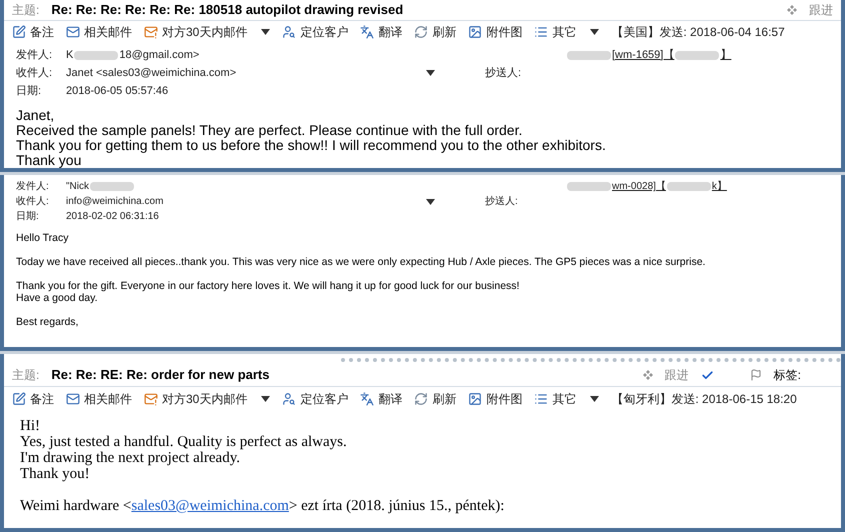 This screenshot has height=532, width=845. What do you see at coordinates (707, 375) in the screenshot?
I see `checkmark-icon` at bounding box center [707, 375].